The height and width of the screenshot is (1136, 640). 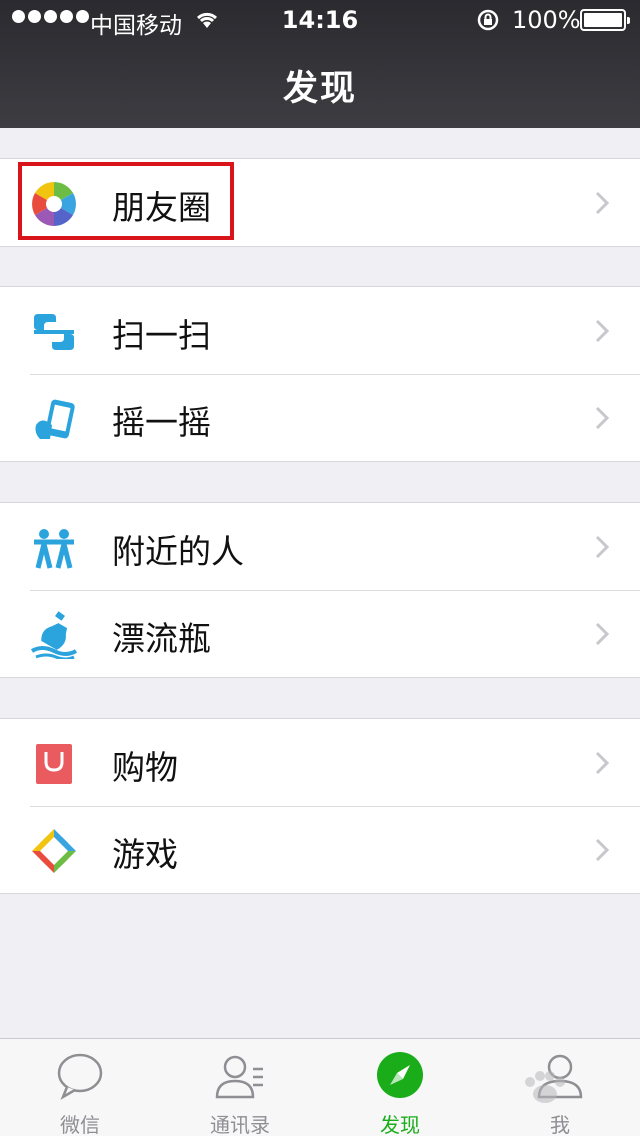 I want to click on tab-contacts: 通讯录, so click(x=240, y=1087).